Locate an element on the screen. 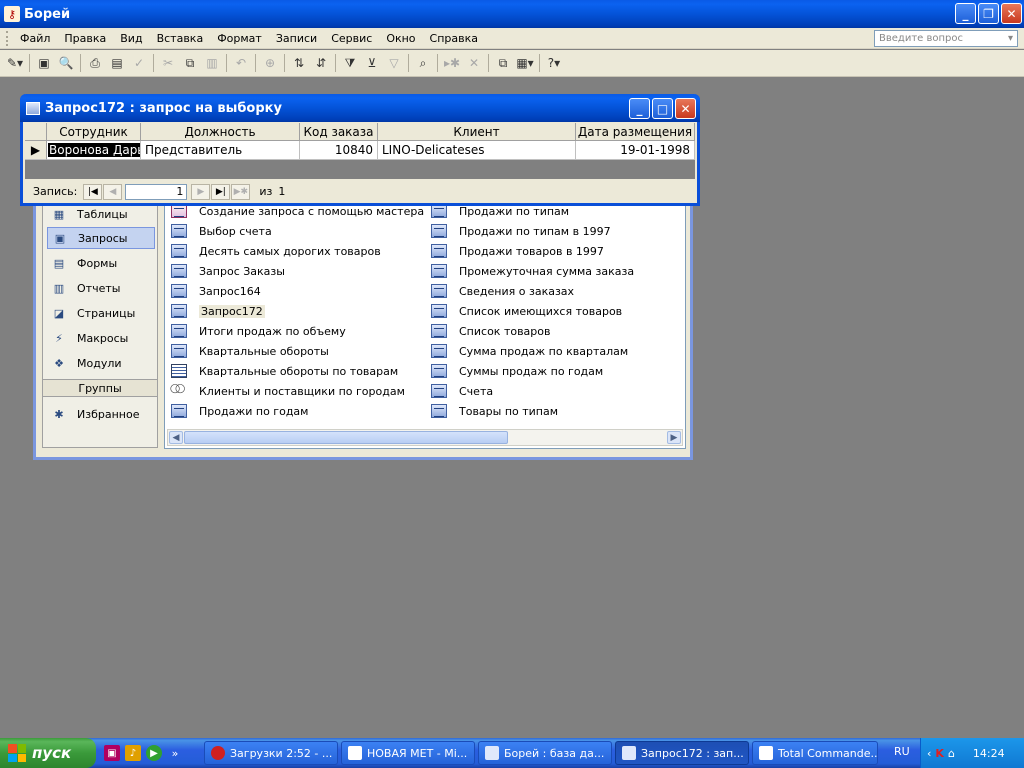 This screenshot has height=768, width=1024. list-item: Промежуточная сумма заказа is located at coordinates (532, 271).